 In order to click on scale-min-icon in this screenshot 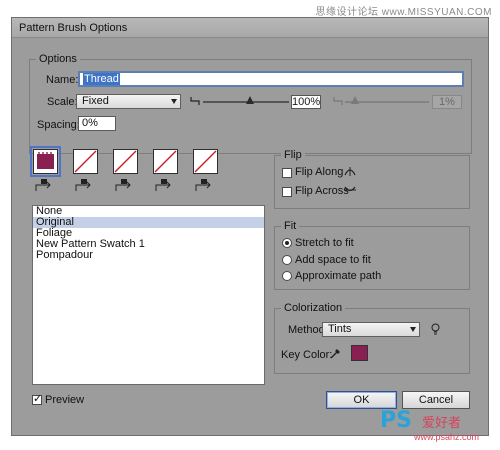, I will do `click(195, 102)`.